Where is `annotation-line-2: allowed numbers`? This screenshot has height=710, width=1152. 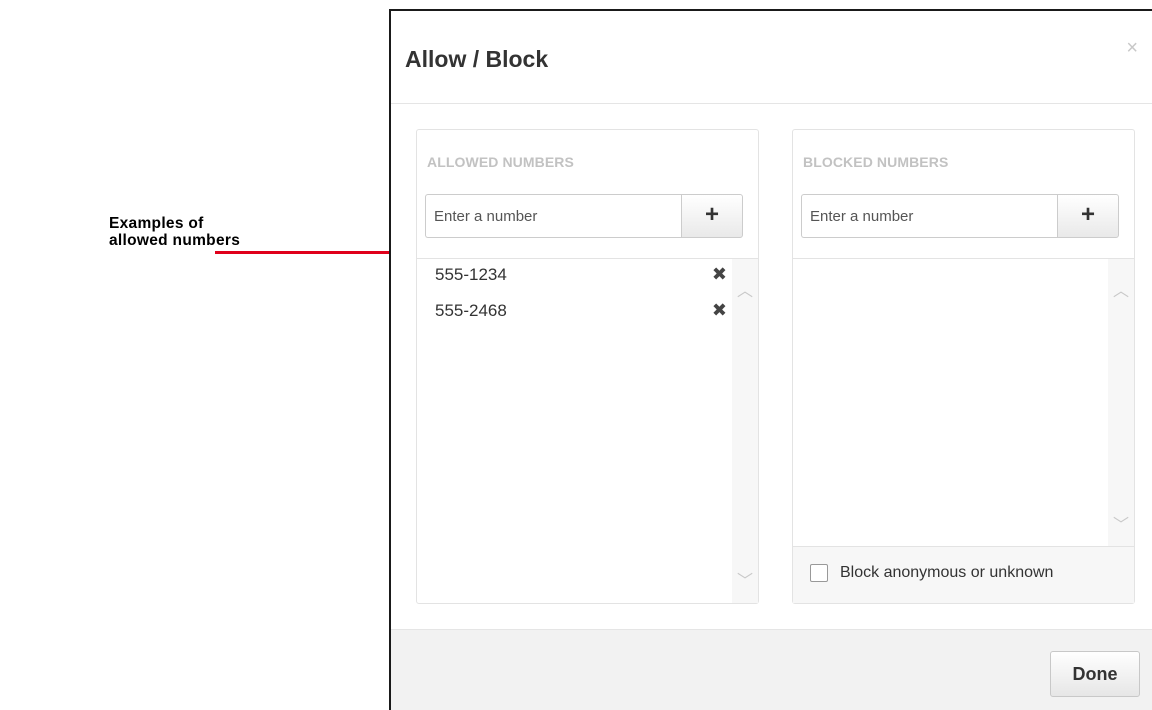
annotation-line-2: allowed numbers is located at coordinates (175, 240).